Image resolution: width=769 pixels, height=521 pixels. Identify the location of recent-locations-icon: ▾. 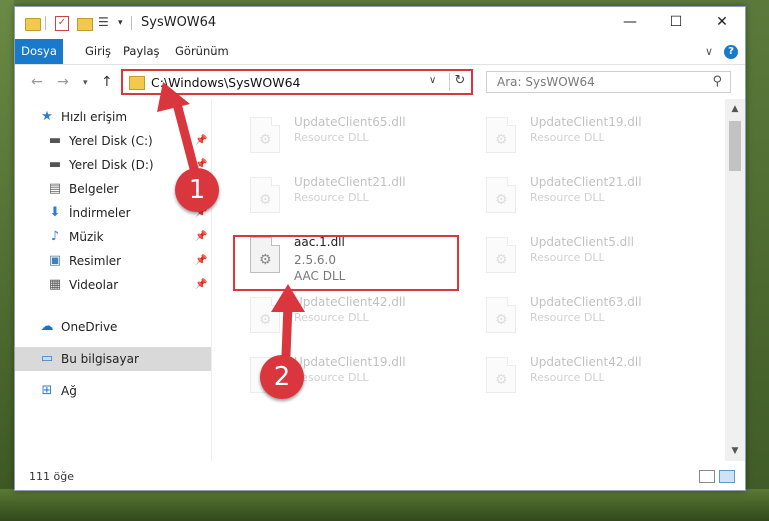
(85, 83).